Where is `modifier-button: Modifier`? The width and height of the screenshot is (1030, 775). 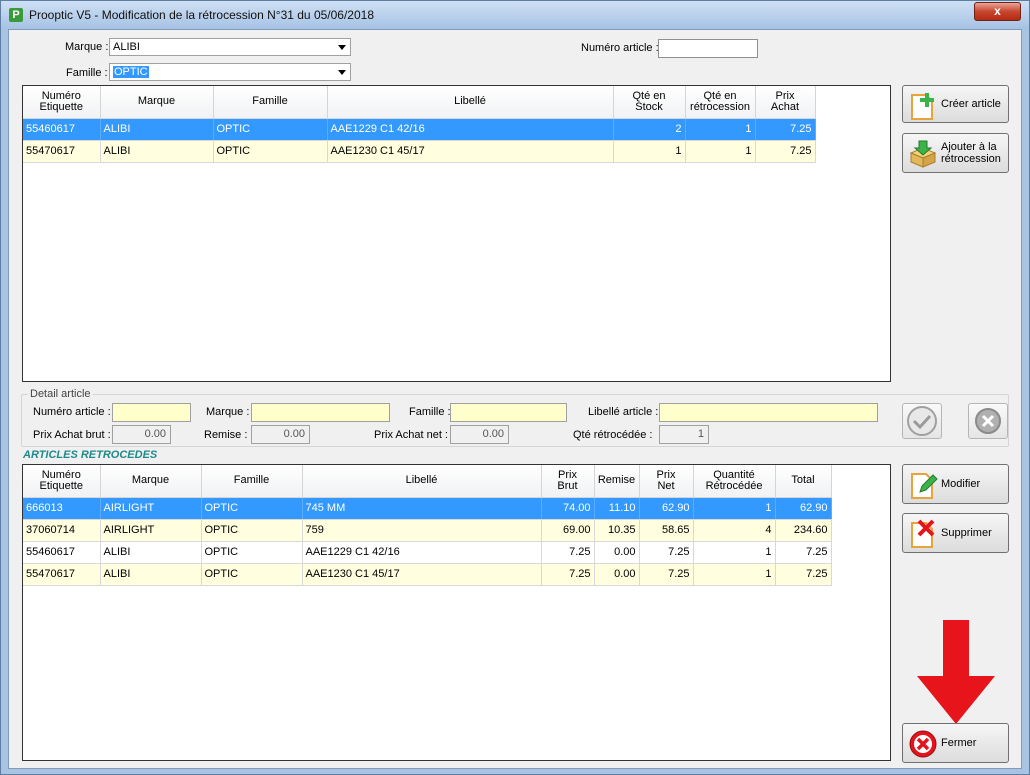 modifier-button: Modifier is located at coordinates (955, 484).